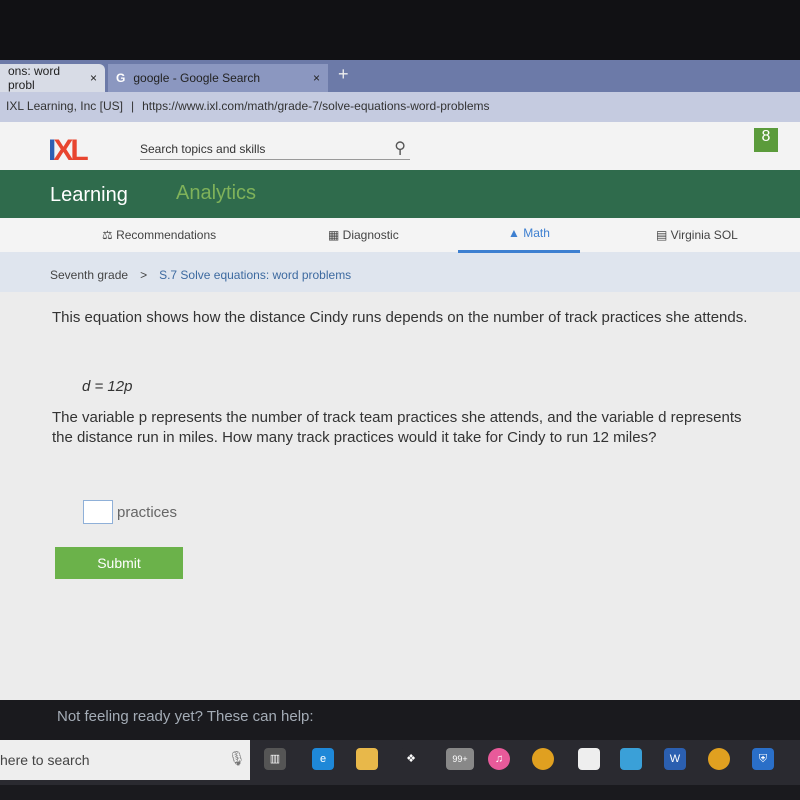  I want to click on tab-ixl: ons: word probl ×, so click(52, 78).